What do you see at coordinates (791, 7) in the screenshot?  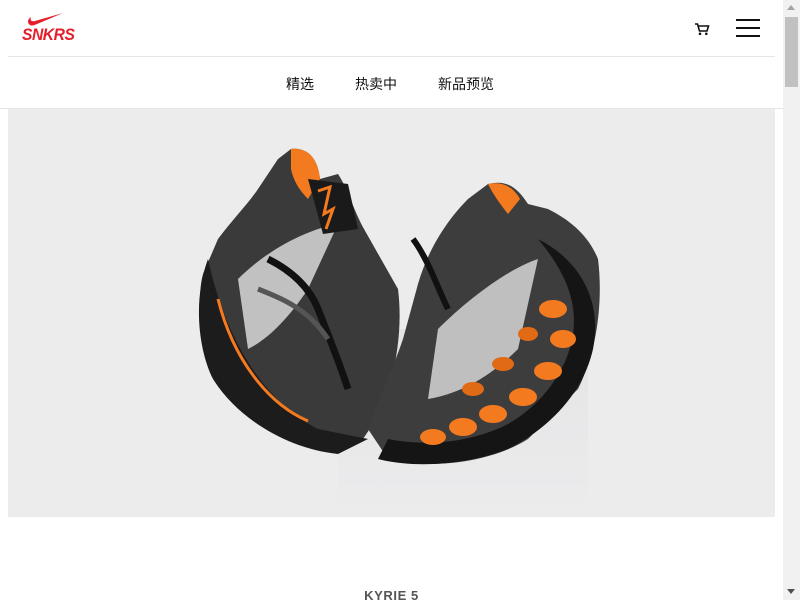 I see `scroll-up-icon` at bounding box center [791, 7].